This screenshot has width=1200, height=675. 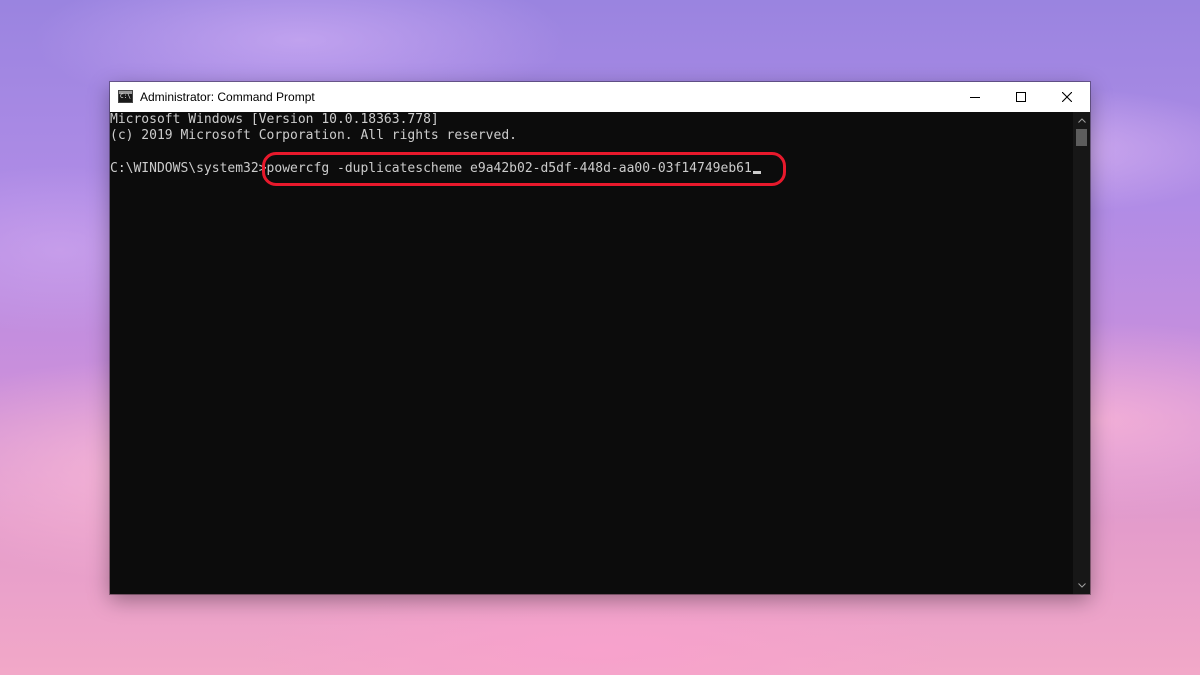 What do you see at coordinates (1081, 353) in the screenshot?
I see `vertical-scrollbar` at bounding box center [1081, 353].